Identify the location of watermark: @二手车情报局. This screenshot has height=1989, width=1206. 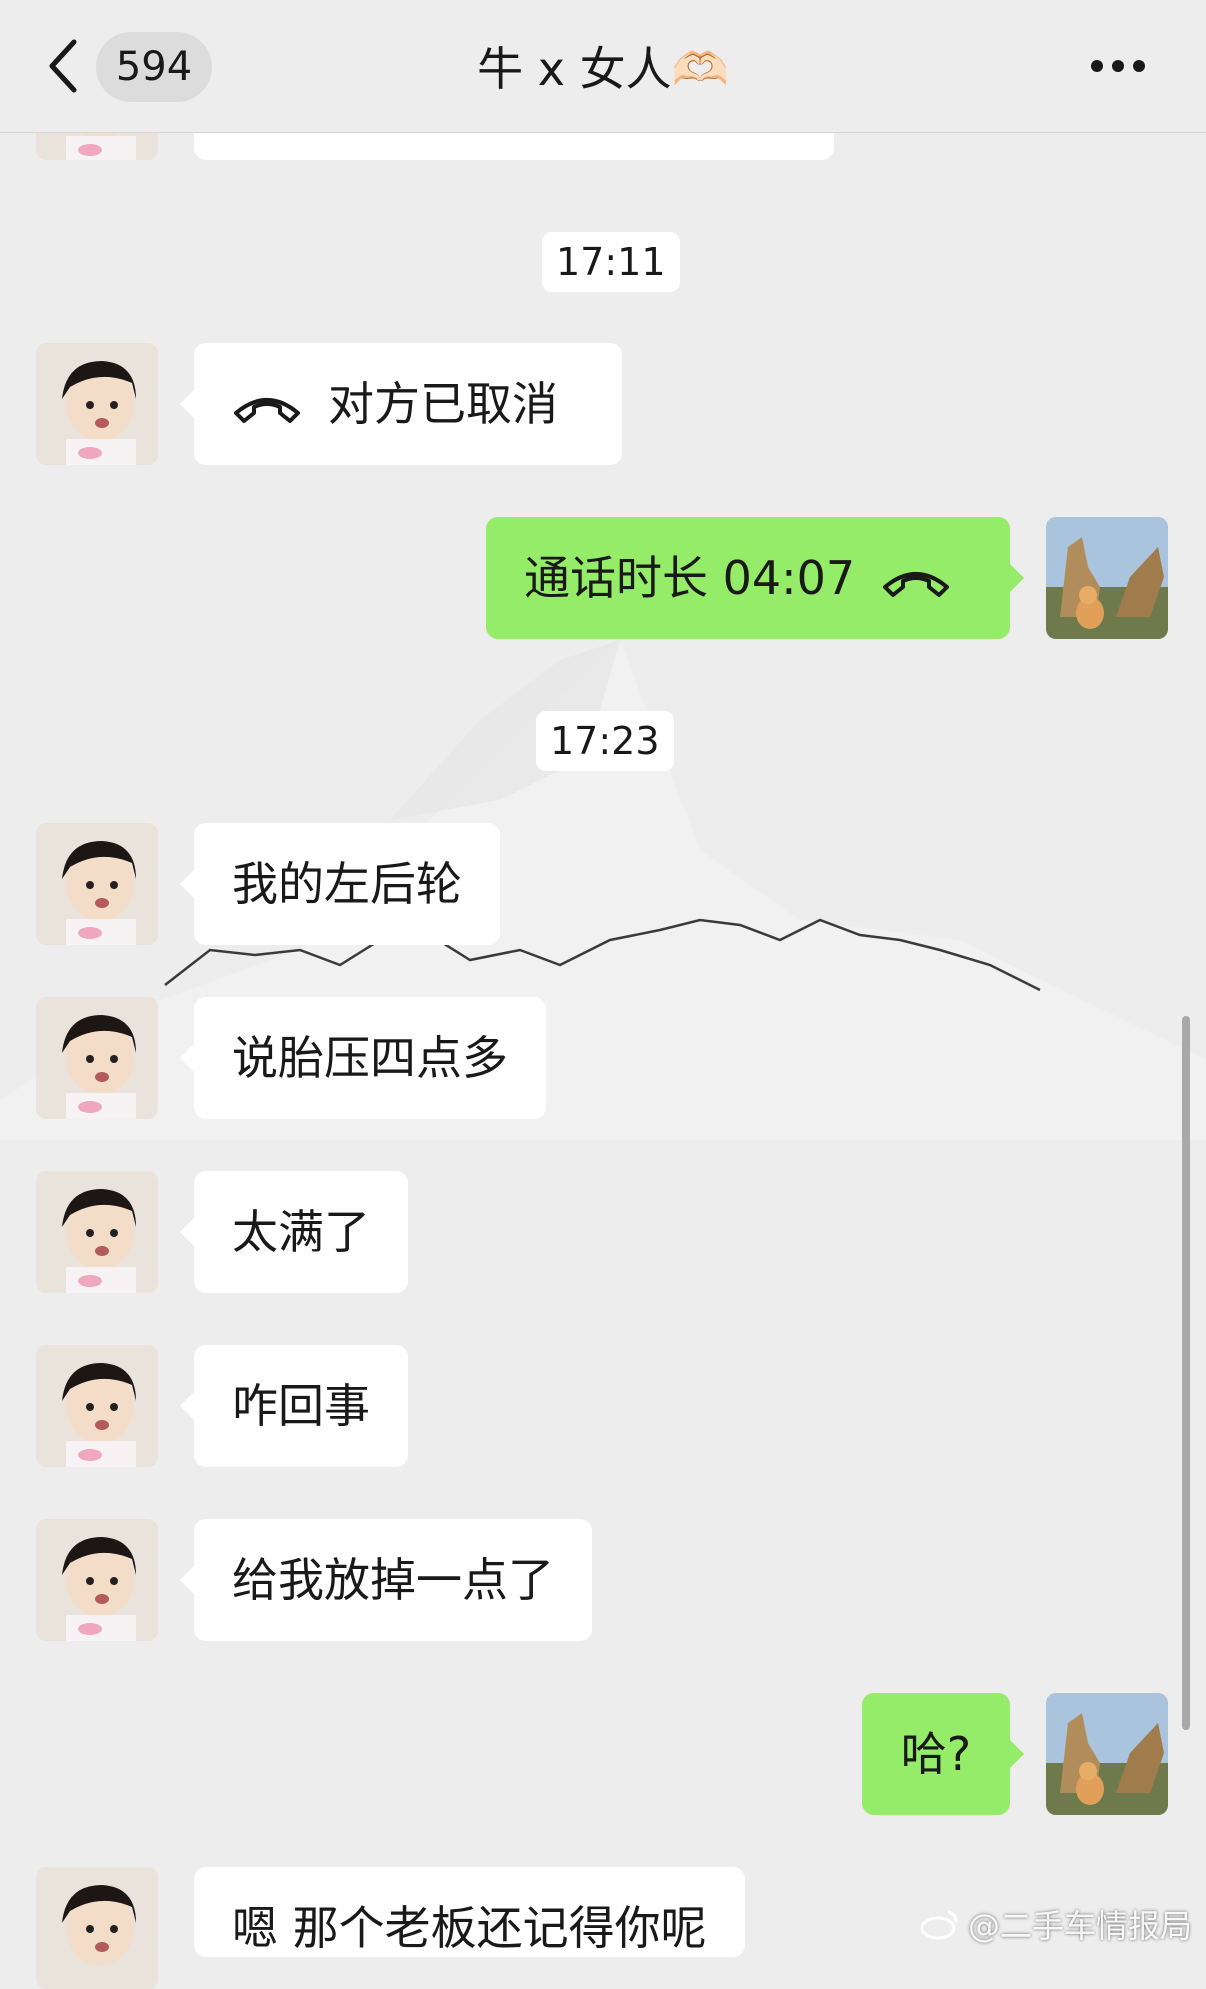
(1056, 1924).